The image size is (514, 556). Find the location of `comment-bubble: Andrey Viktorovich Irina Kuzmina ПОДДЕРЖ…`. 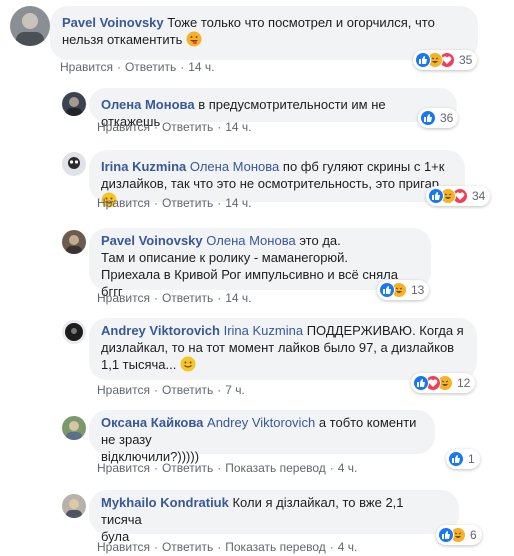

comment-bubble: Andrey Viktorovich Irina Kuzmina ПОДДЕРЖ… is located at coordinates (283, 349).